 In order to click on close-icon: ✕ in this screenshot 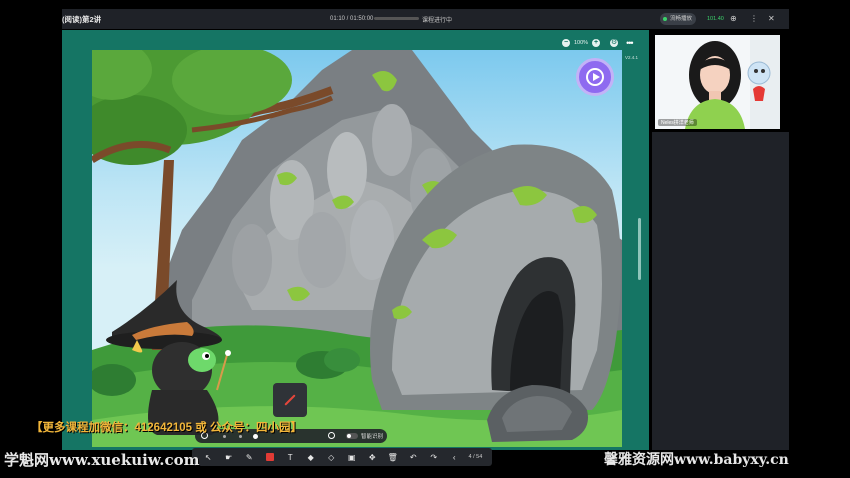, I will do `click(771, 18)`.